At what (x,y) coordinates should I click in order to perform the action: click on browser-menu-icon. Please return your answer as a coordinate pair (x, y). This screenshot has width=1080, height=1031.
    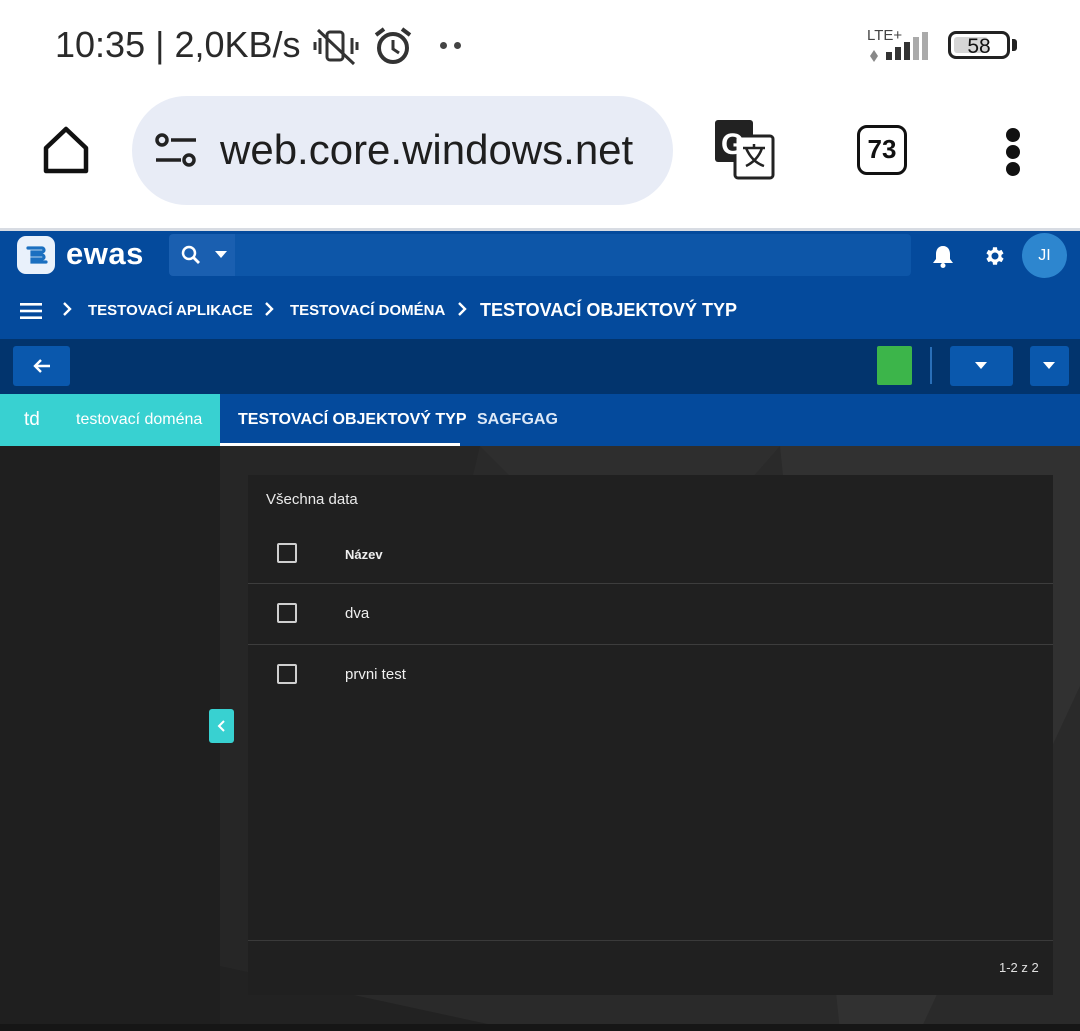
    Looking at the image, I should click on (1014, 152).